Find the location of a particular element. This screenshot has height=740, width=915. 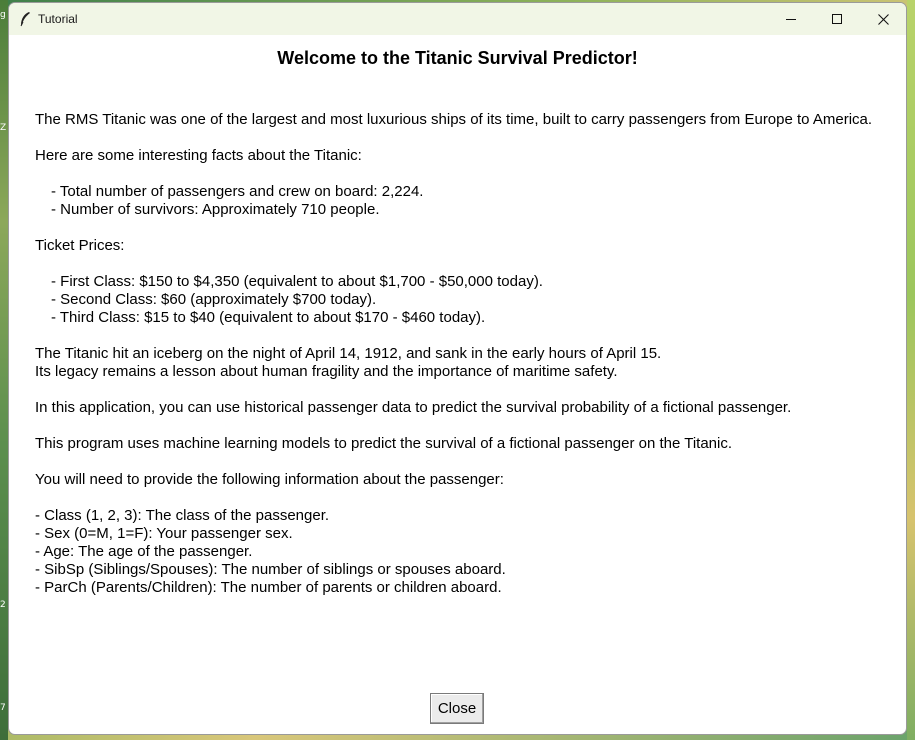

minimize-button is located at coordinates (791, 19).